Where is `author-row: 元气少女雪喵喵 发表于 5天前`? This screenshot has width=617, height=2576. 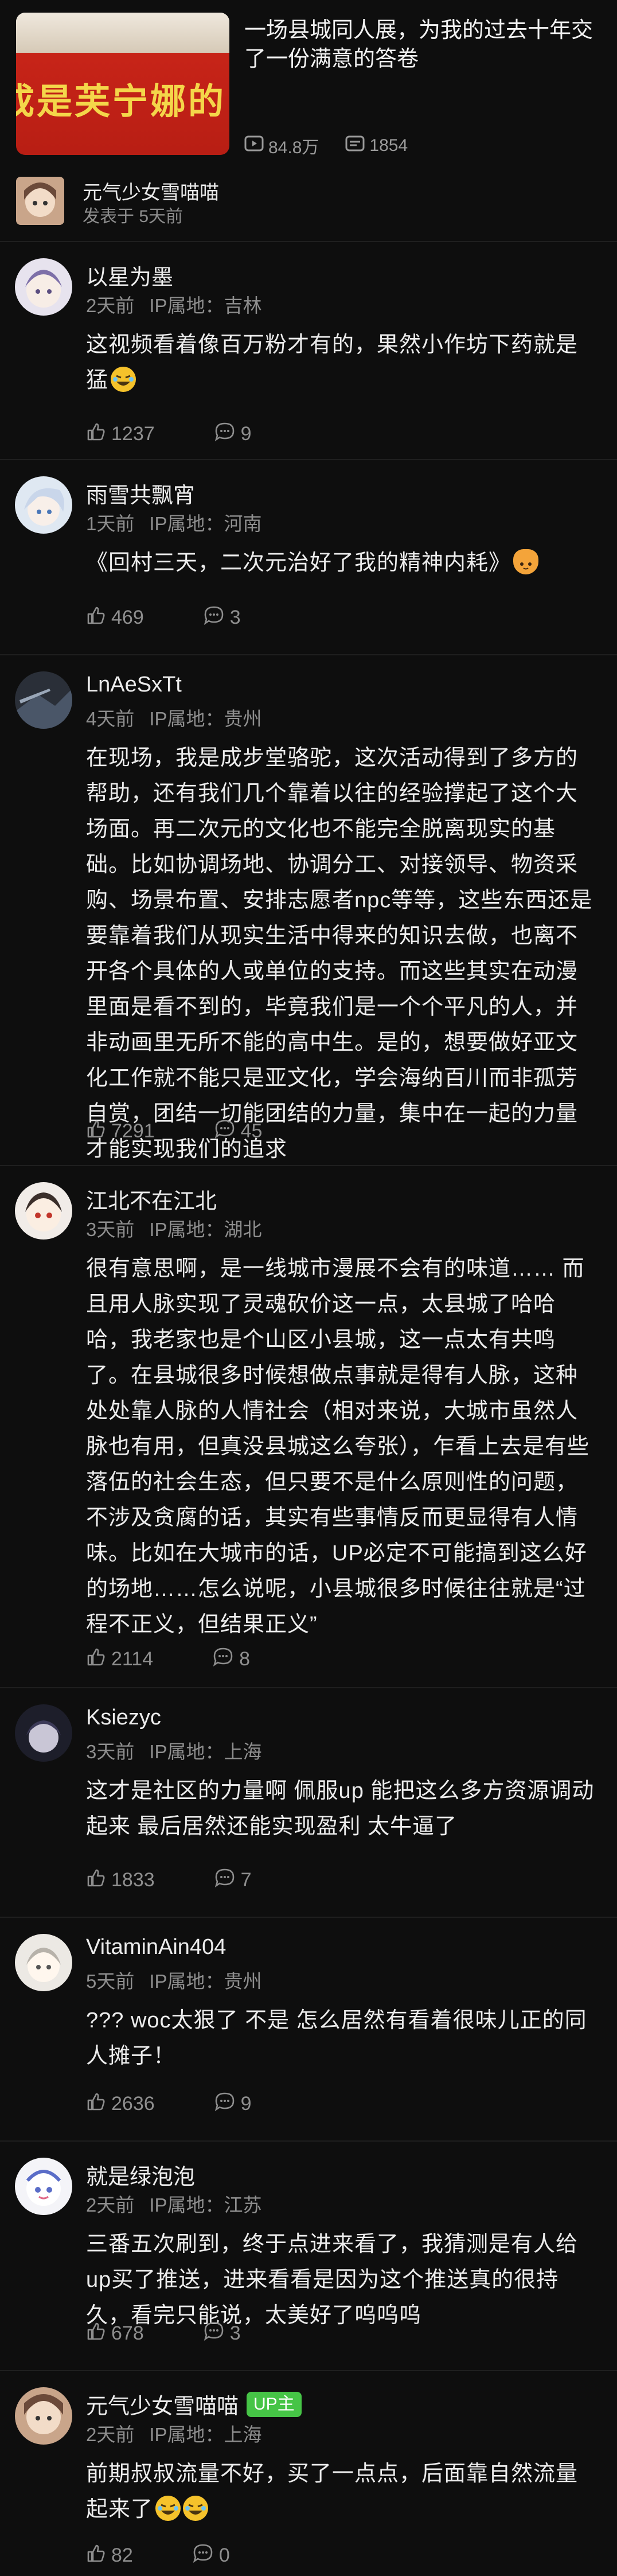
author-row: 元气少女雪喵喵 发表于 5天前 is located at coordinates (308, 201).